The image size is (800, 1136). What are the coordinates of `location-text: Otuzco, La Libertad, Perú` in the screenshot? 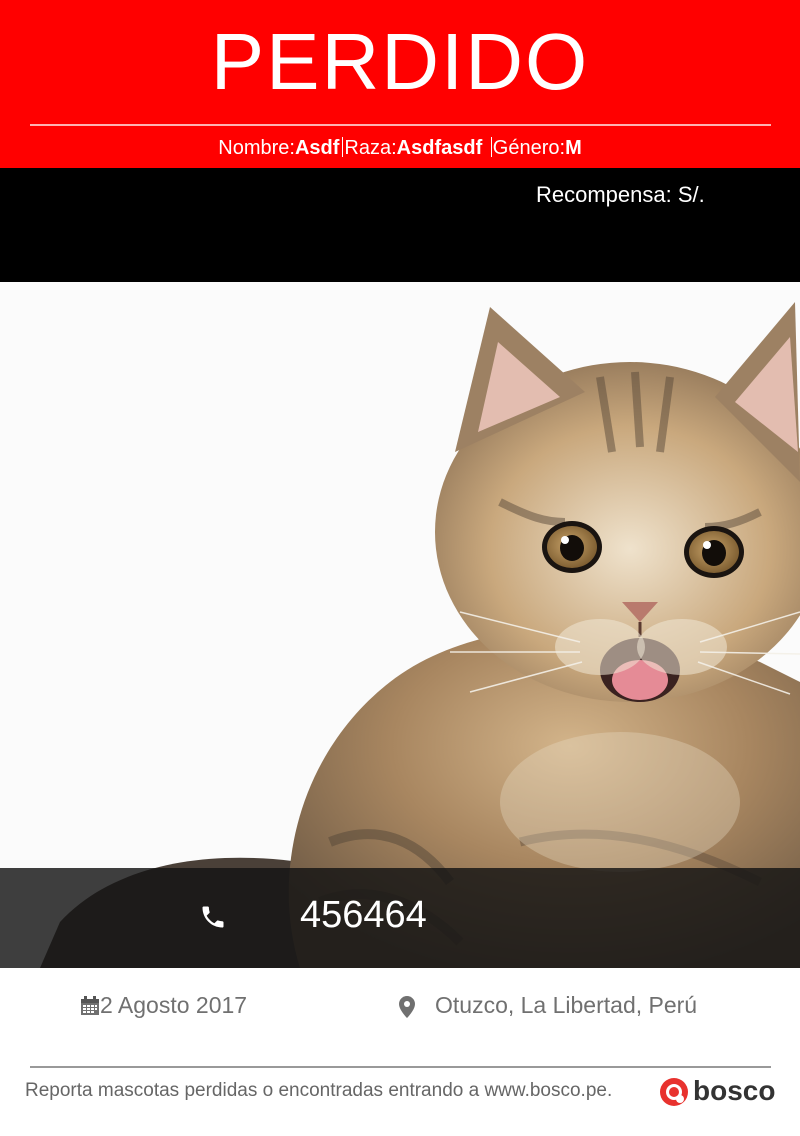 It's located at (566, 1005).